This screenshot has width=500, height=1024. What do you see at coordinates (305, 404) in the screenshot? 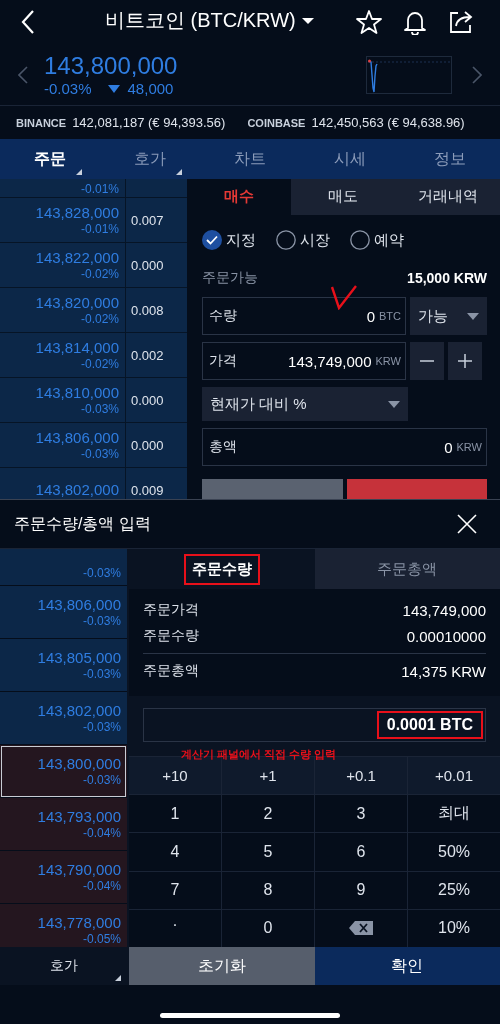
I see `ratio-dropdown: 현재가 대비 %` at bounding box center [305, 404].